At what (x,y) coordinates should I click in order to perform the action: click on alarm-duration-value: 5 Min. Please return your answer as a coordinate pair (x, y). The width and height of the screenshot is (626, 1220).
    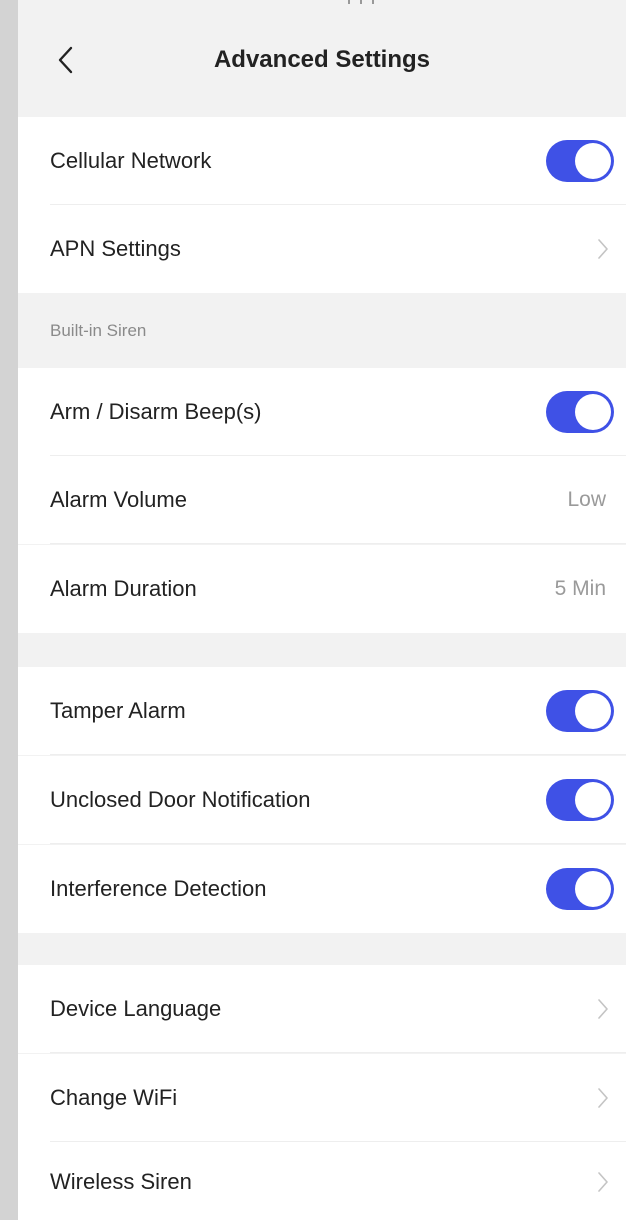
    Looking at the image, I should click on (580, 588).